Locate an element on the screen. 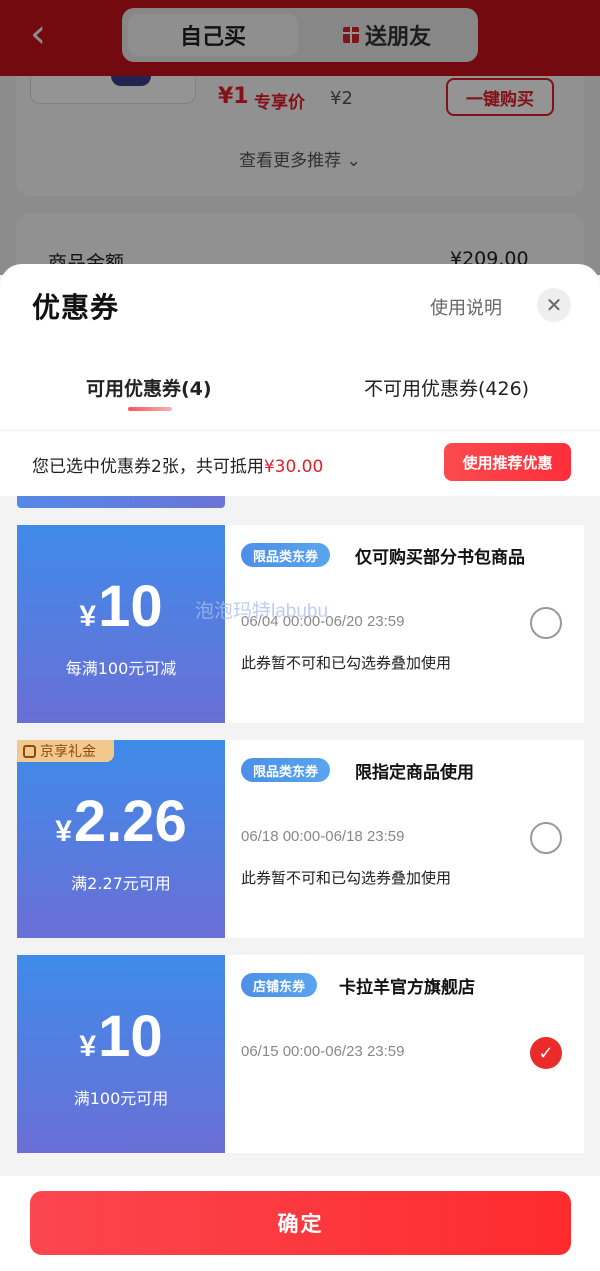 The image size is (600, 1271). coupon-title: 仅可购买部分书包商品 is located at coordinates (440, 558).